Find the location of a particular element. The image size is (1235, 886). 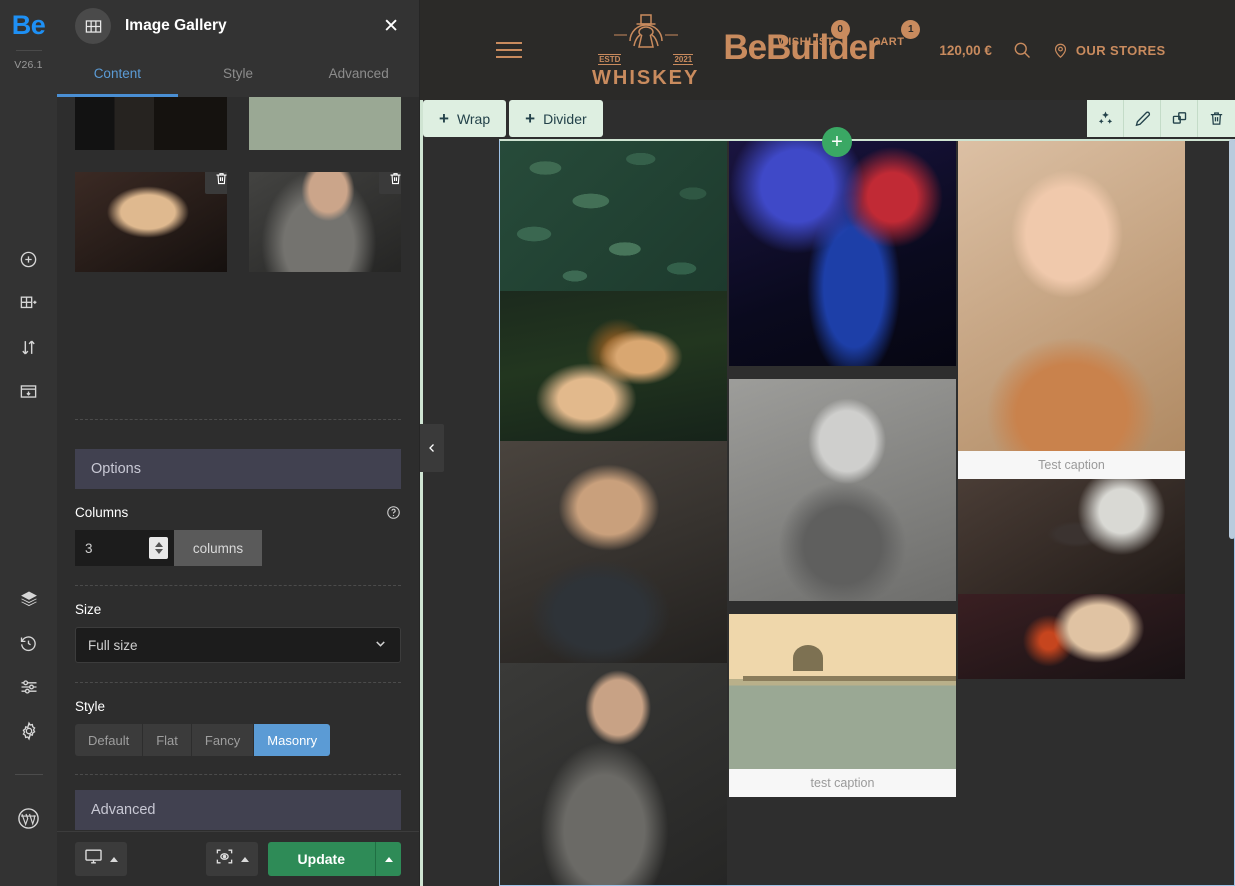

left-rail: Be V26.1 is located at coordinates (28, 443).